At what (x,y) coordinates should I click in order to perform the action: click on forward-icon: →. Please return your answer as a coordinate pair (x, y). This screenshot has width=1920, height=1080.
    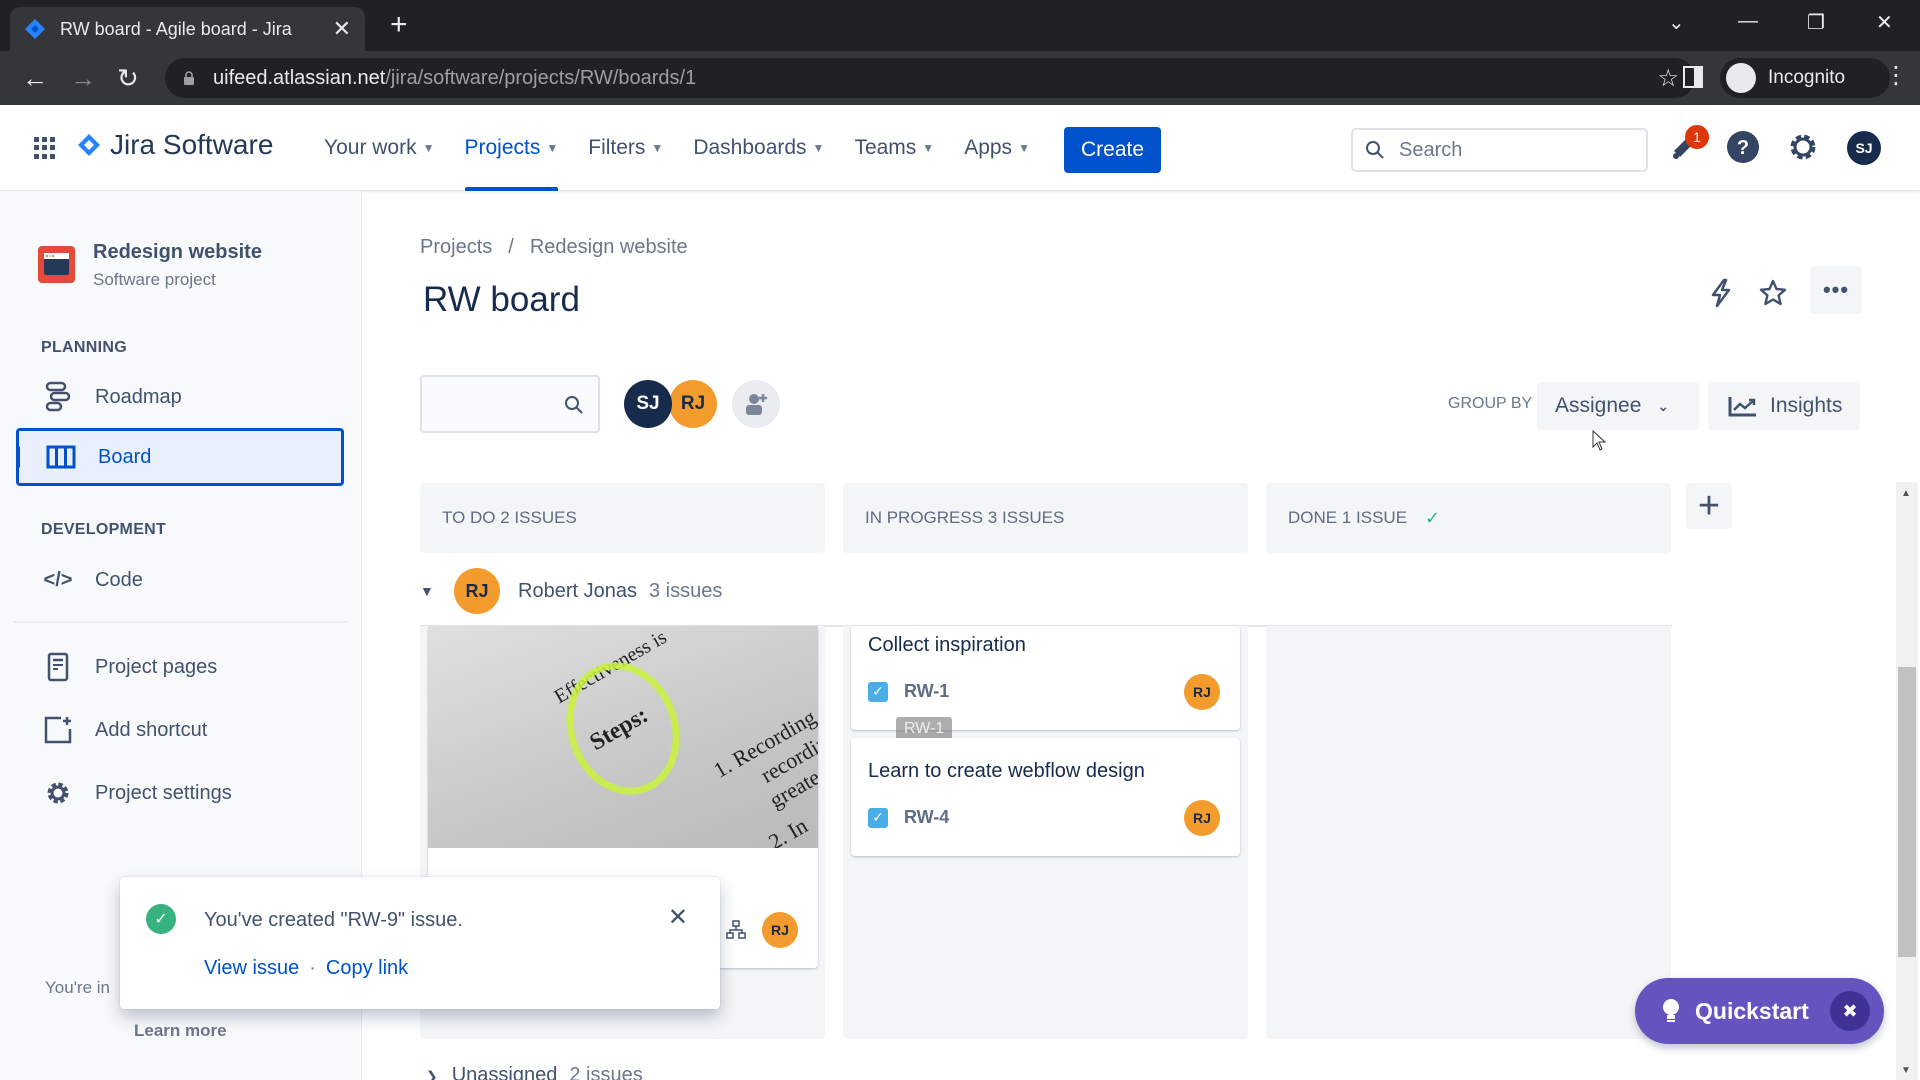
    Looking at the image, I should click on (83, 78).